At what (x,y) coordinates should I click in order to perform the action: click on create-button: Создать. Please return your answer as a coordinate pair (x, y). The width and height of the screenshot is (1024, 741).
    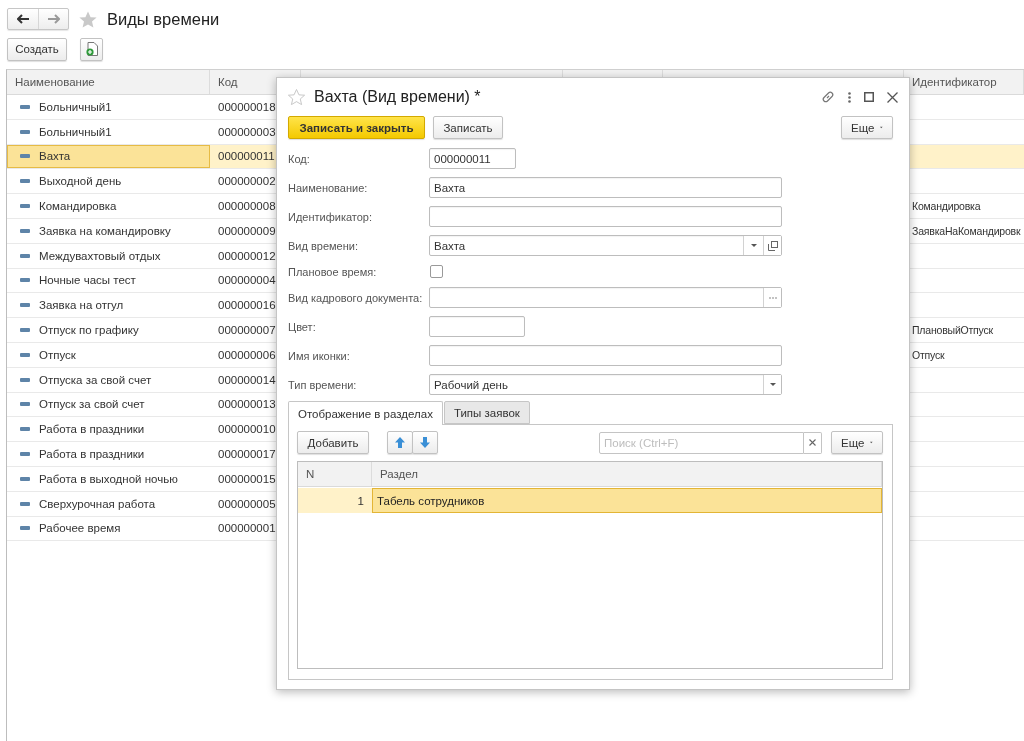
    Looking at the image, I should click on (37, 49).